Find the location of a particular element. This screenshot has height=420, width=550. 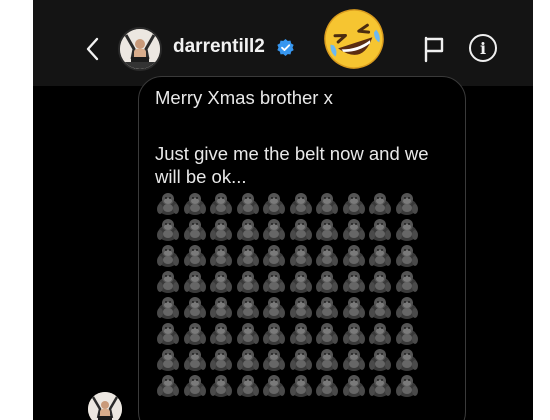

fighter-avatar-image is located at coordinates (140, 49).